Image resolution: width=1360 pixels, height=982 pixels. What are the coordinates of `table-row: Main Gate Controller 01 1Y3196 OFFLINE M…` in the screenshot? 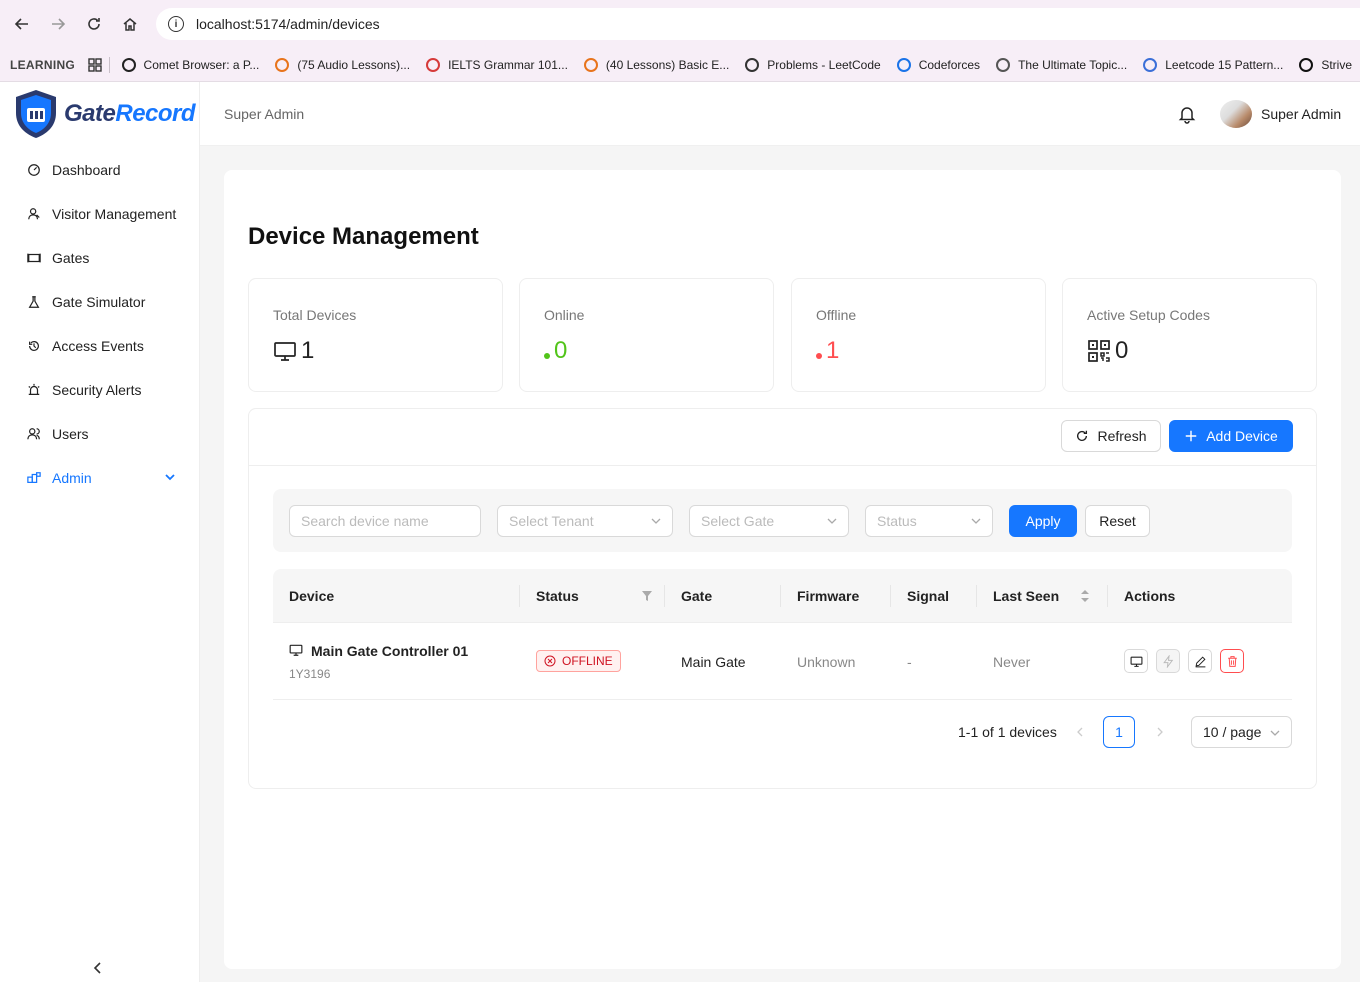 It's located at (782, 661).